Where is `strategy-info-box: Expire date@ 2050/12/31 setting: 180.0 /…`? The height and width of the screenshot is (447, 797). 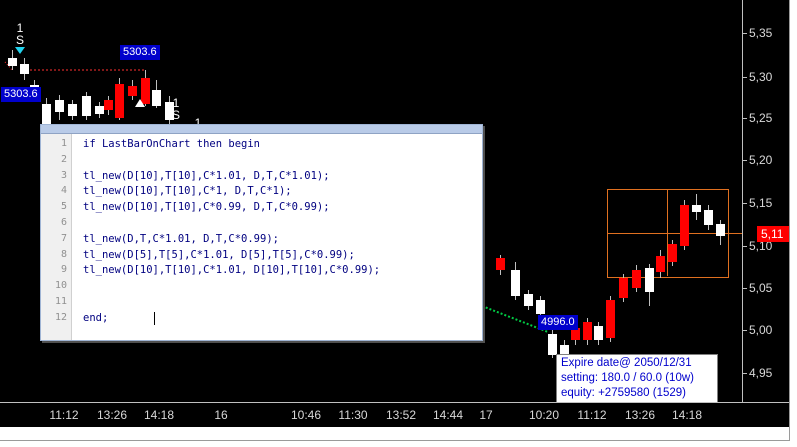 strategy-info-box: Expire date@ 2050/12/31 setting: 180.0 /… is located at coordinates (637, 379).